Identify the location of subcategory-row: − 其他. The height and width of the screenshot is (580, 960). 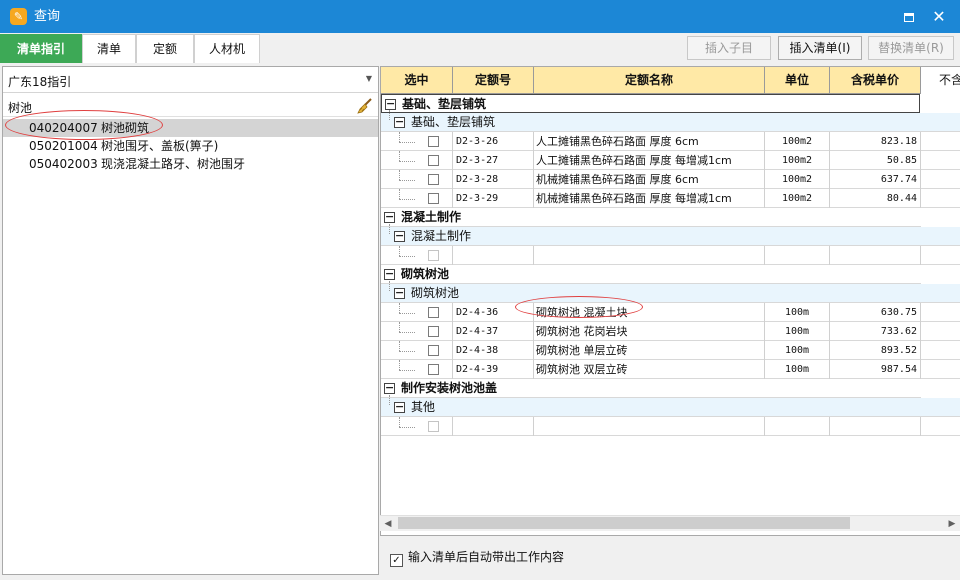
(670, 406).